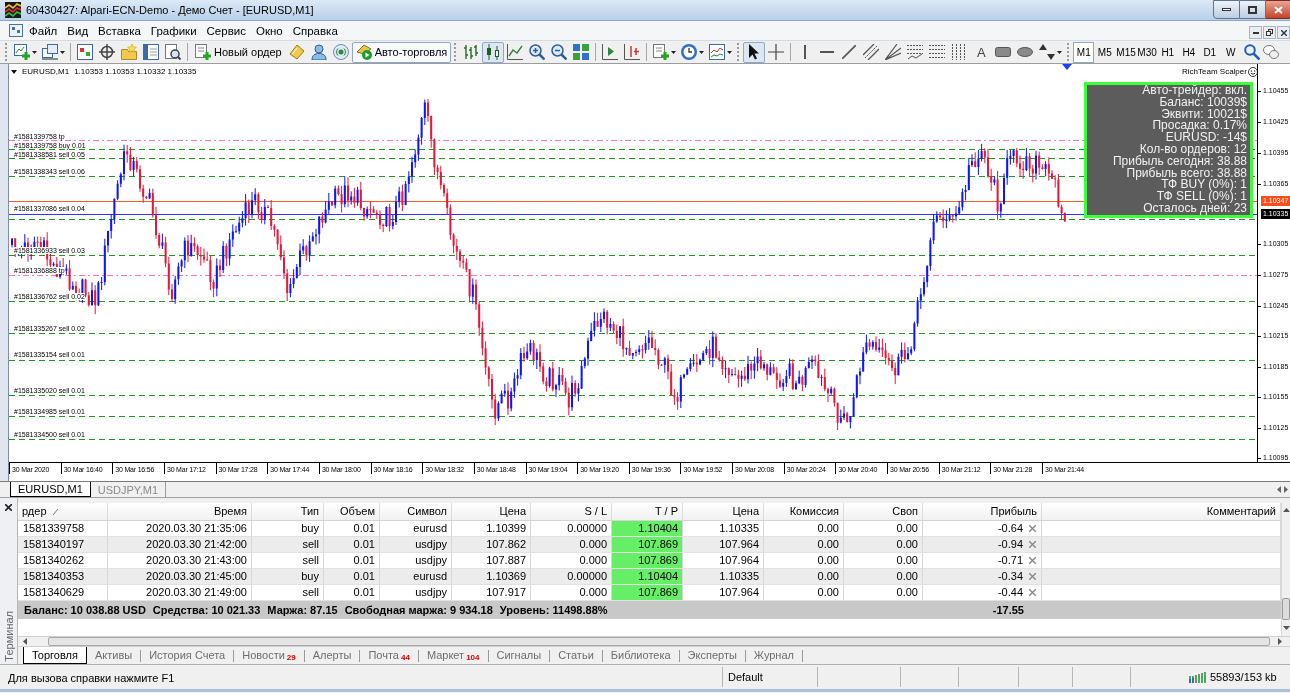 This screenshot has width=1290, height=693. I want to click on timeframe-button: M30, so click(1147, 52).